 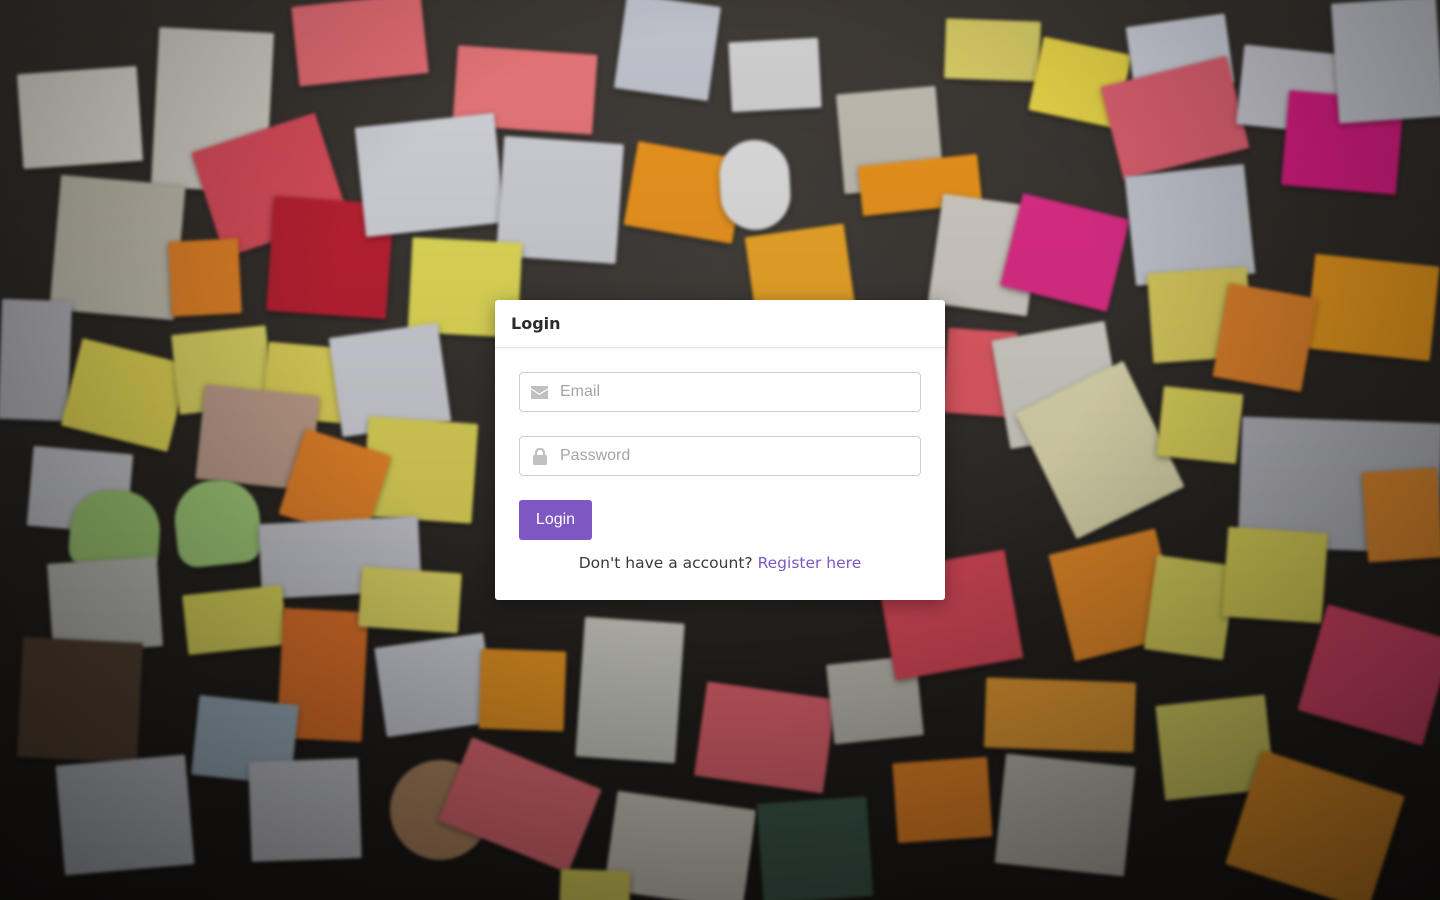 I want to click on register-prompt: Don't have a account?, so click(x=665, y=563).